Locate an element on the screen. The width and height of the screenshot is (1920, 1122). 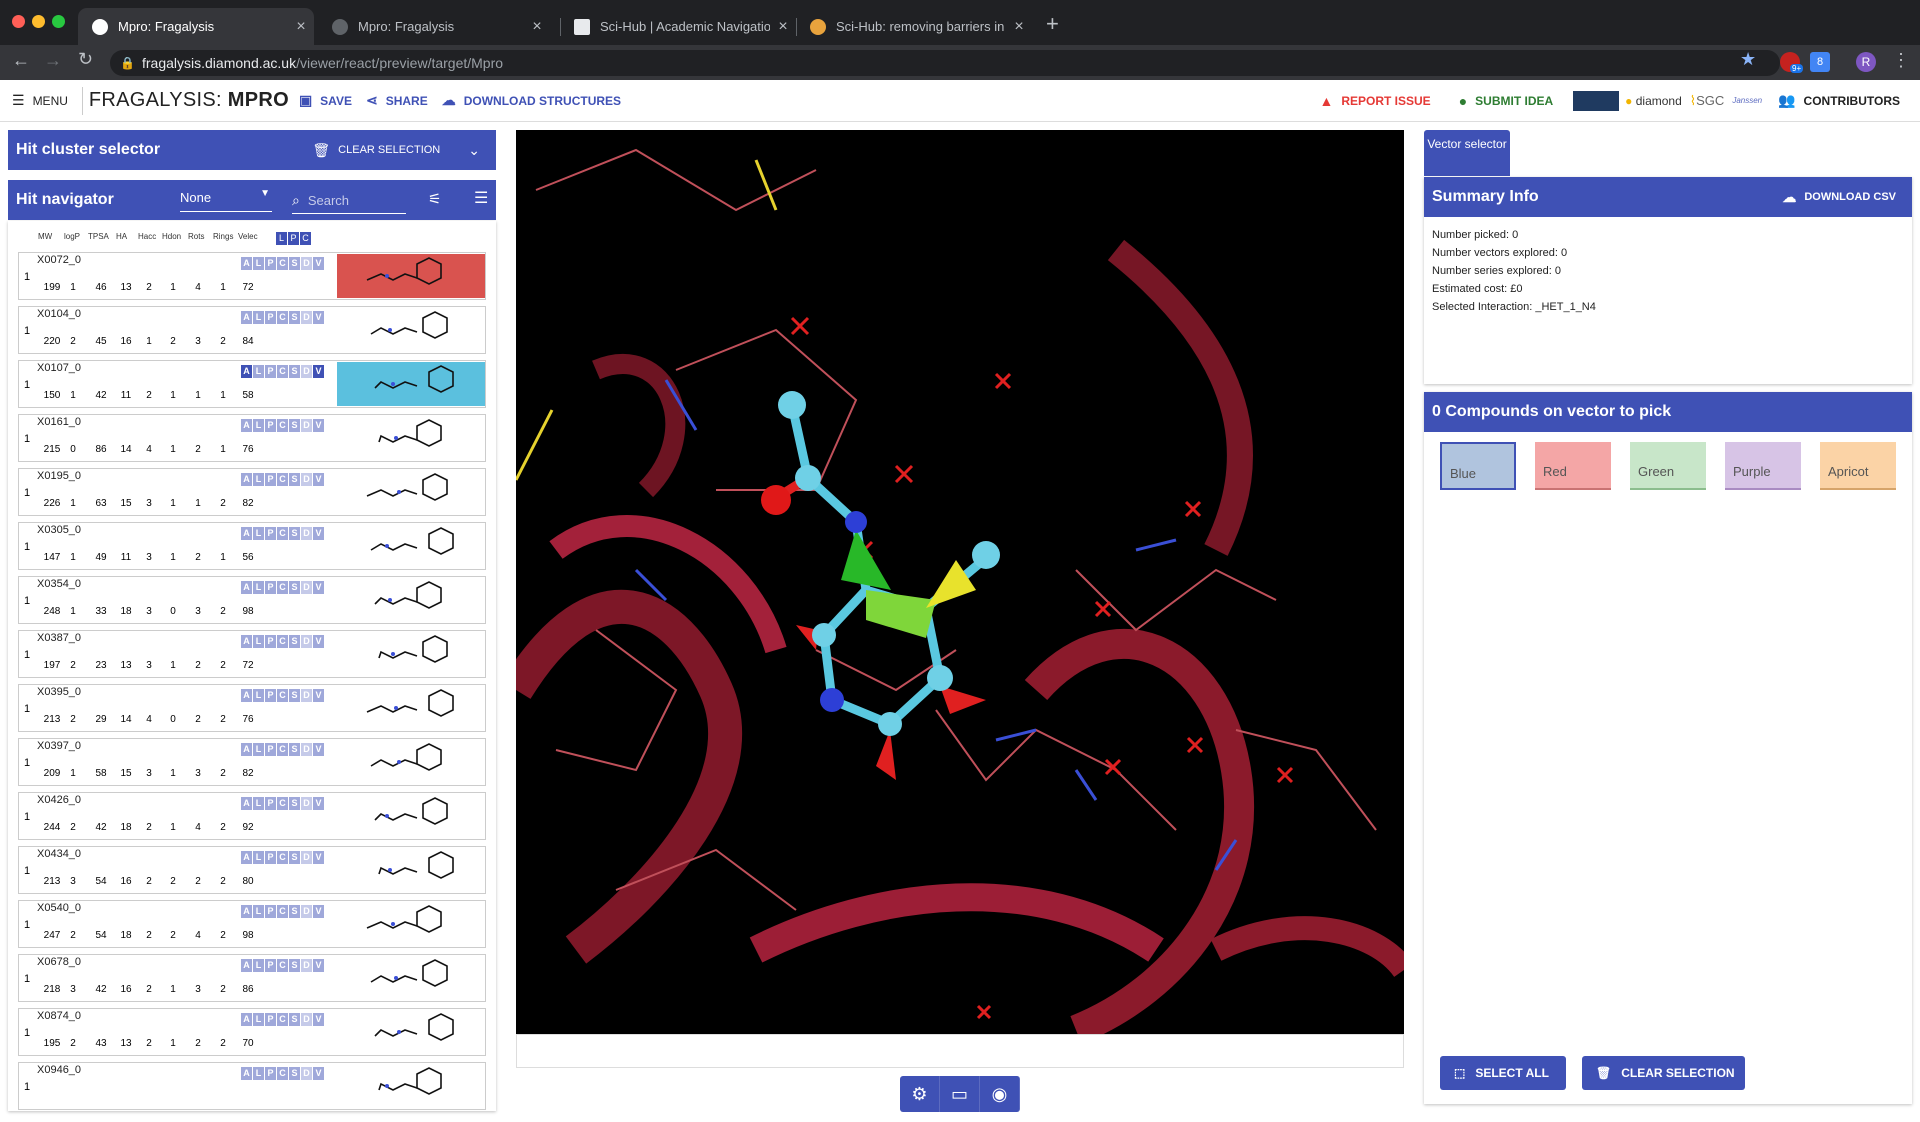
submit-idea-button: ● SUBMIT IDEA is located at coordinates (1506, 101).